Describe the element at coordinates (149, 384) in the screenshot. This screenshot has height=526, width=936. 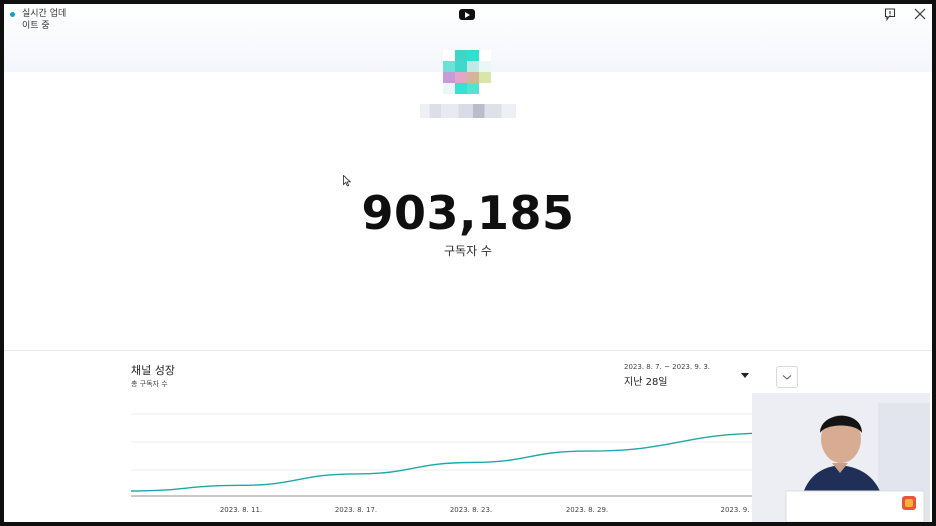
I see `channel-growth-subtitle: 총 구독자 수` at that location.